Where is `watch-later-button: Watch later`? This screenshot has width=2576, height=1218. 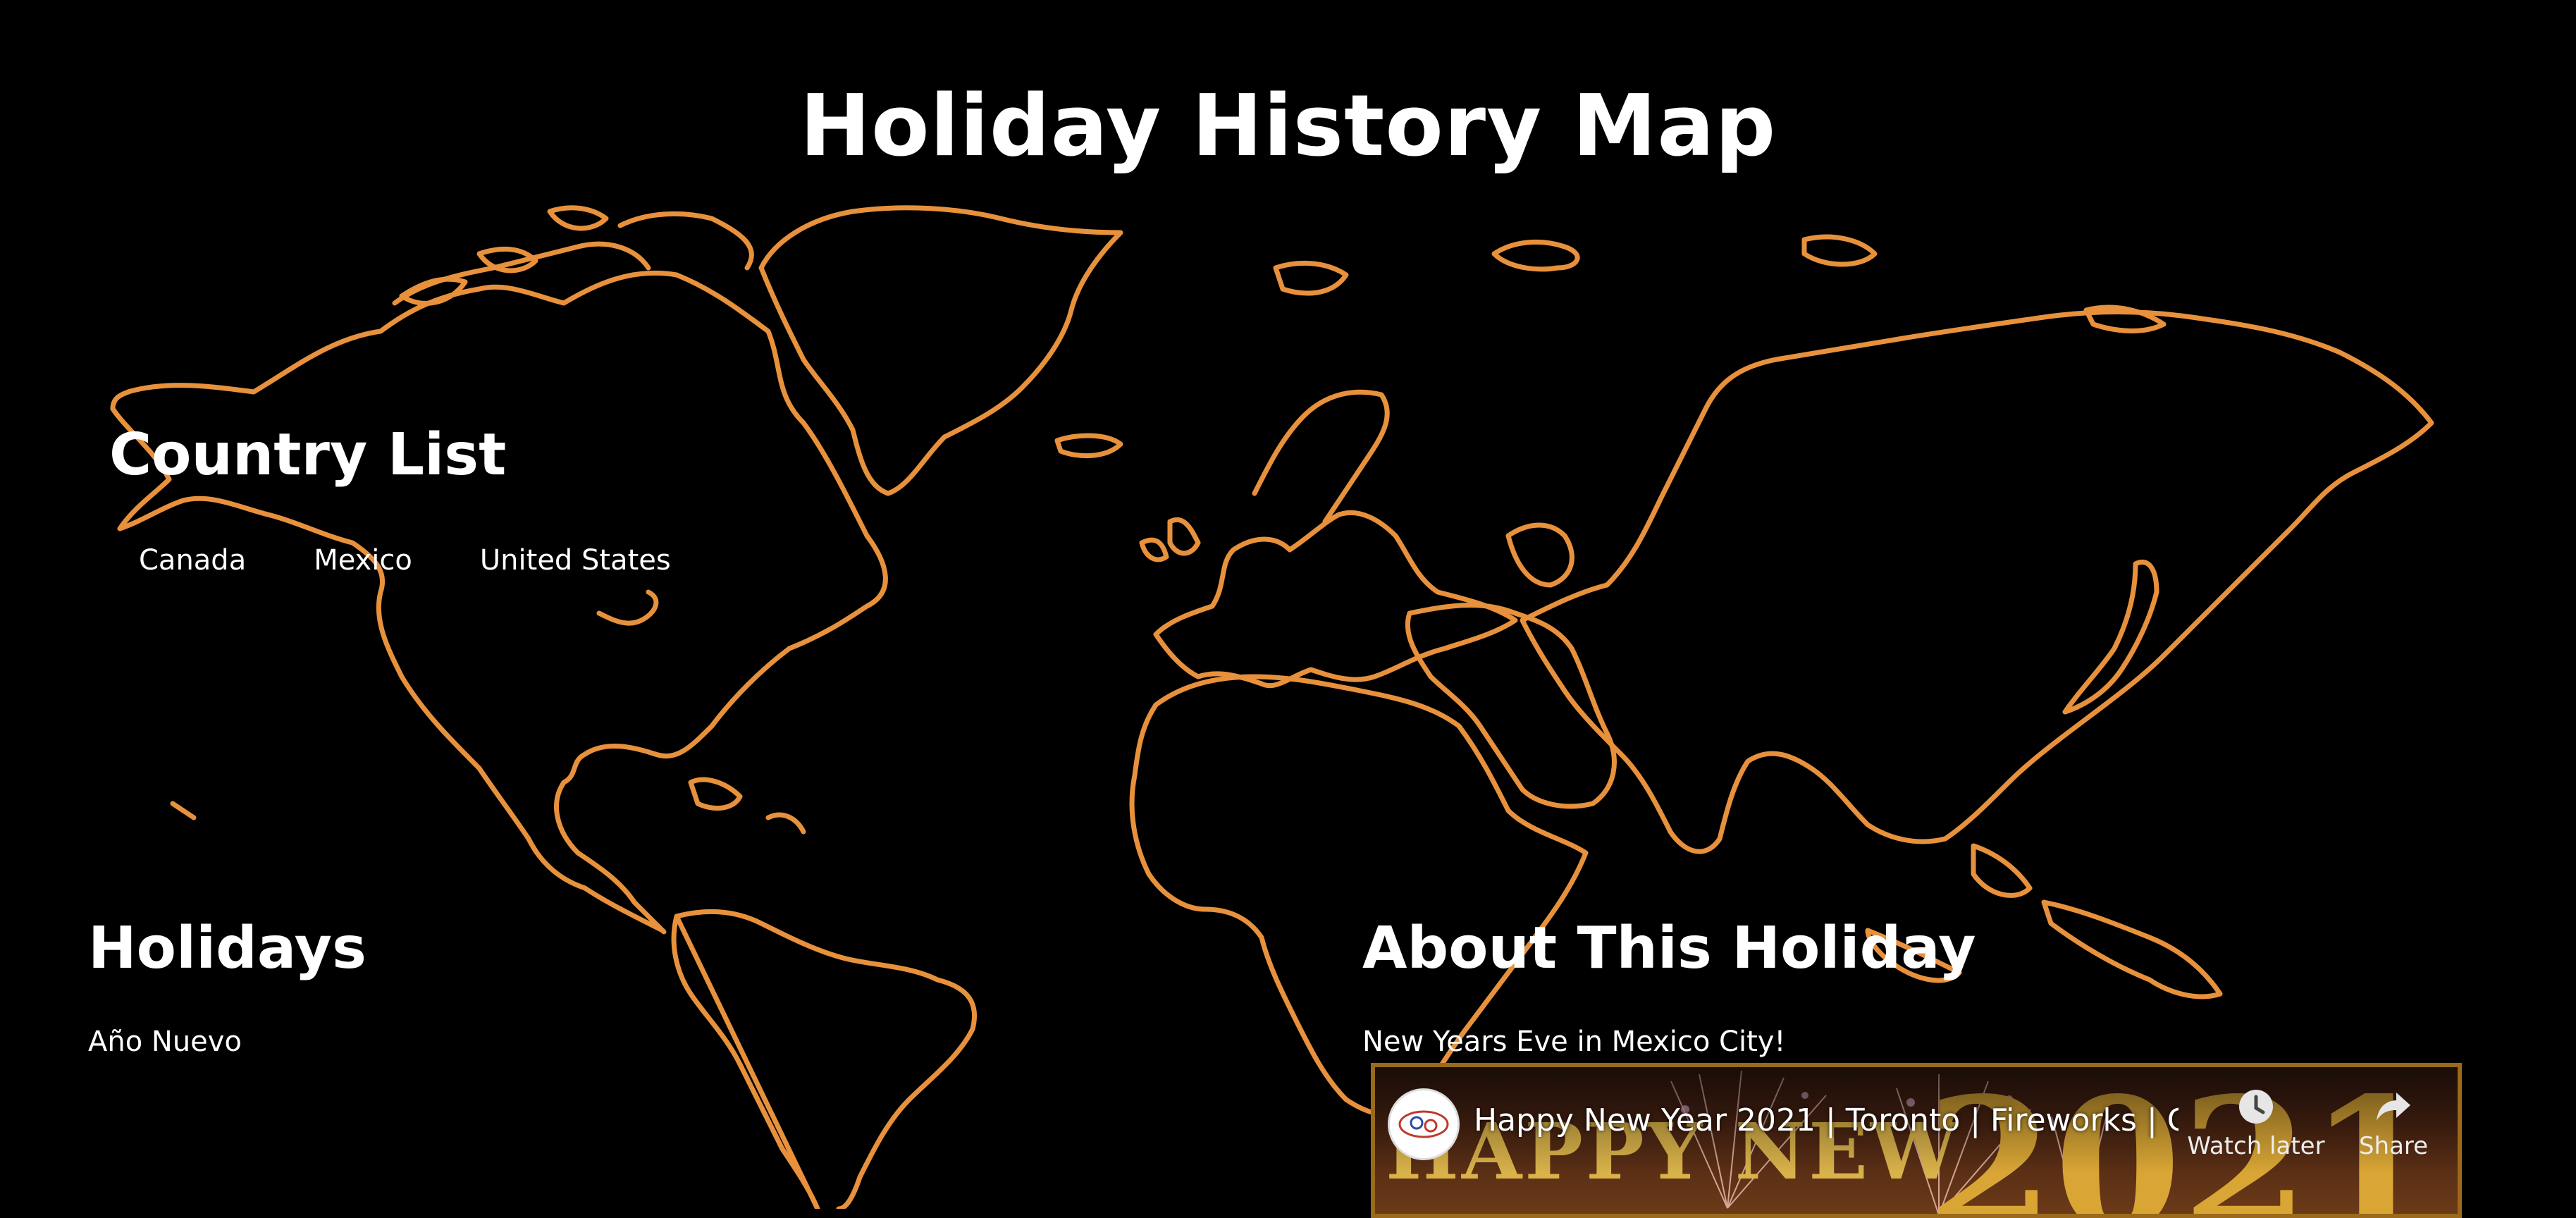 watch-later-button: Watch later is located at coordinates (2256, 1123).